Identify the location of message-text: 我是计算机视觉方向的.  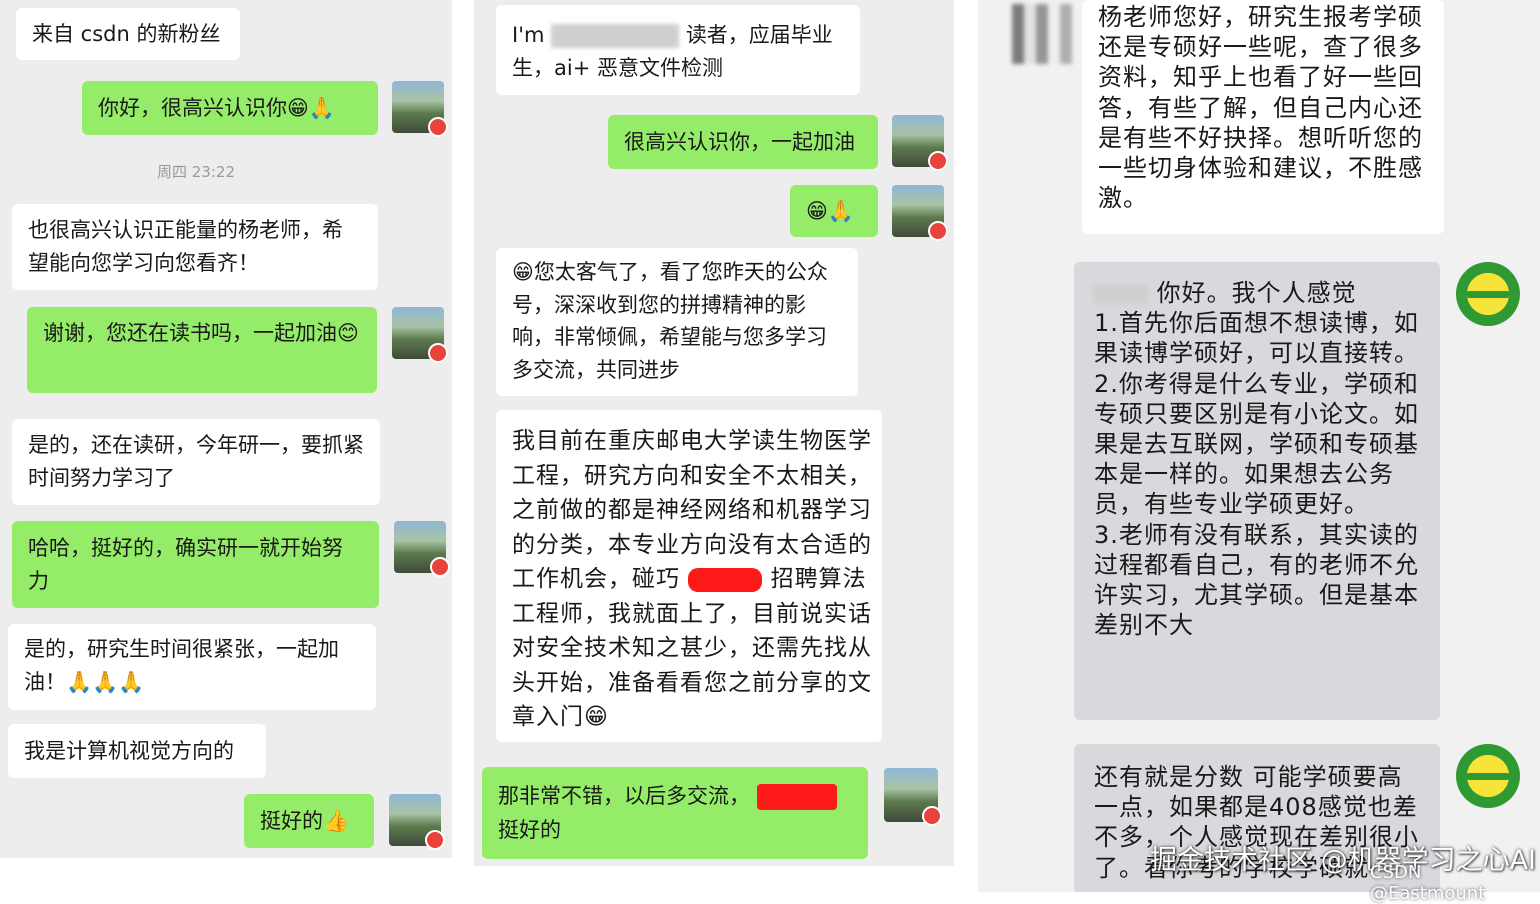
(129, 751).